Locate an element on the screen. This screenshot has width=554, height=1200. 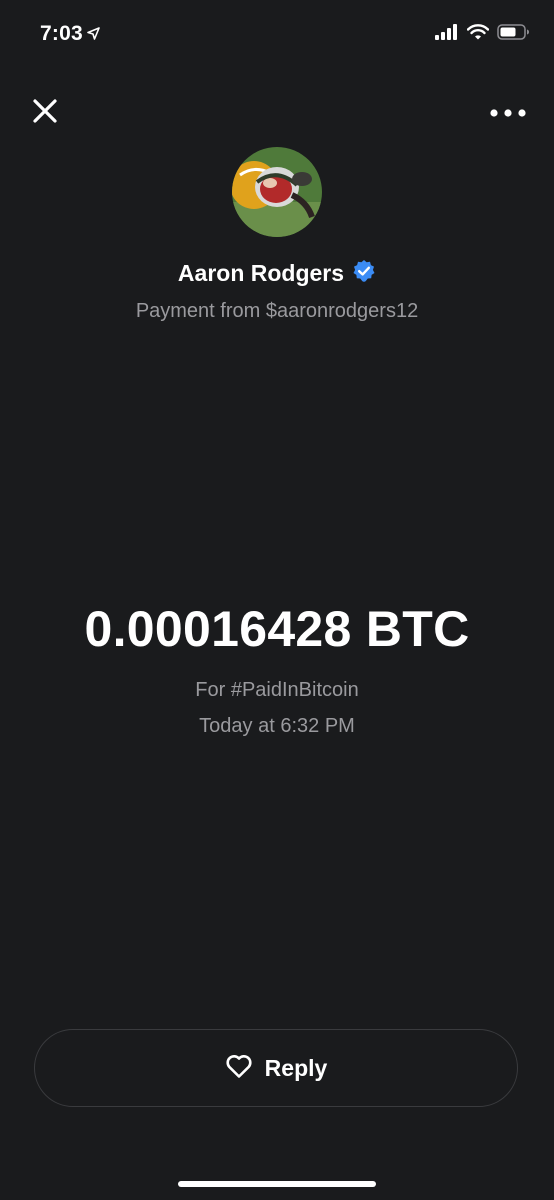
signal-icon is located at coordinates (447, 34).